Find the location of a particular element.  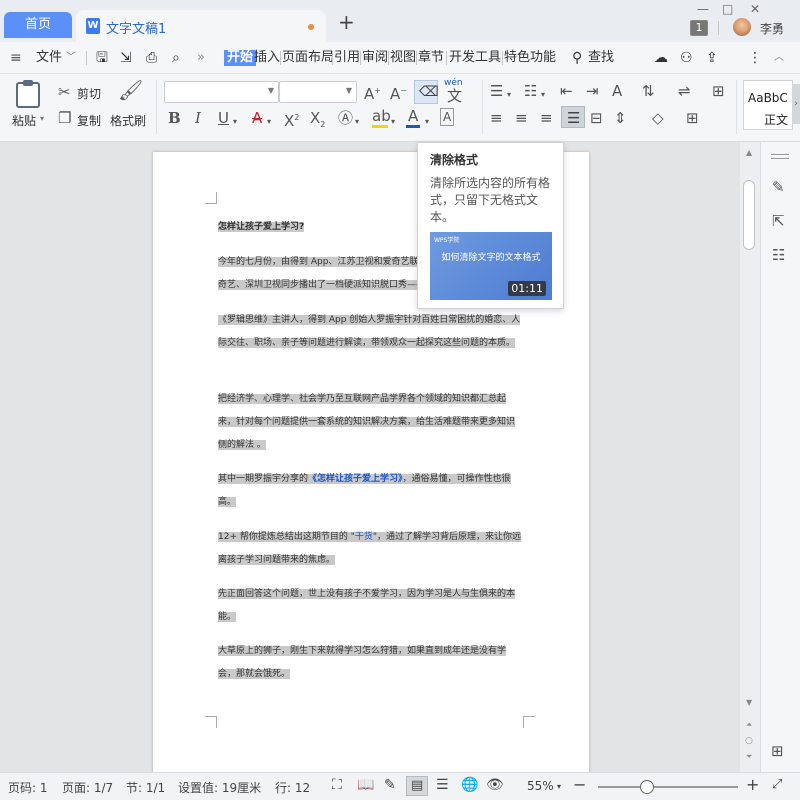

select-cursor-icon: ⇱ is located at coordinates (778, 221).